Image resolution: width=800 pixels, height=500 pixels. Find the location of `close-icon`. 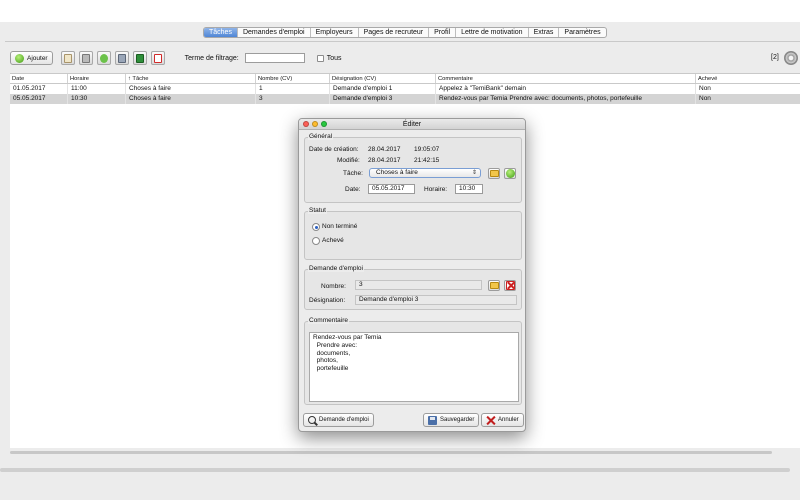

close-icon is located at coordinates (306, 124).